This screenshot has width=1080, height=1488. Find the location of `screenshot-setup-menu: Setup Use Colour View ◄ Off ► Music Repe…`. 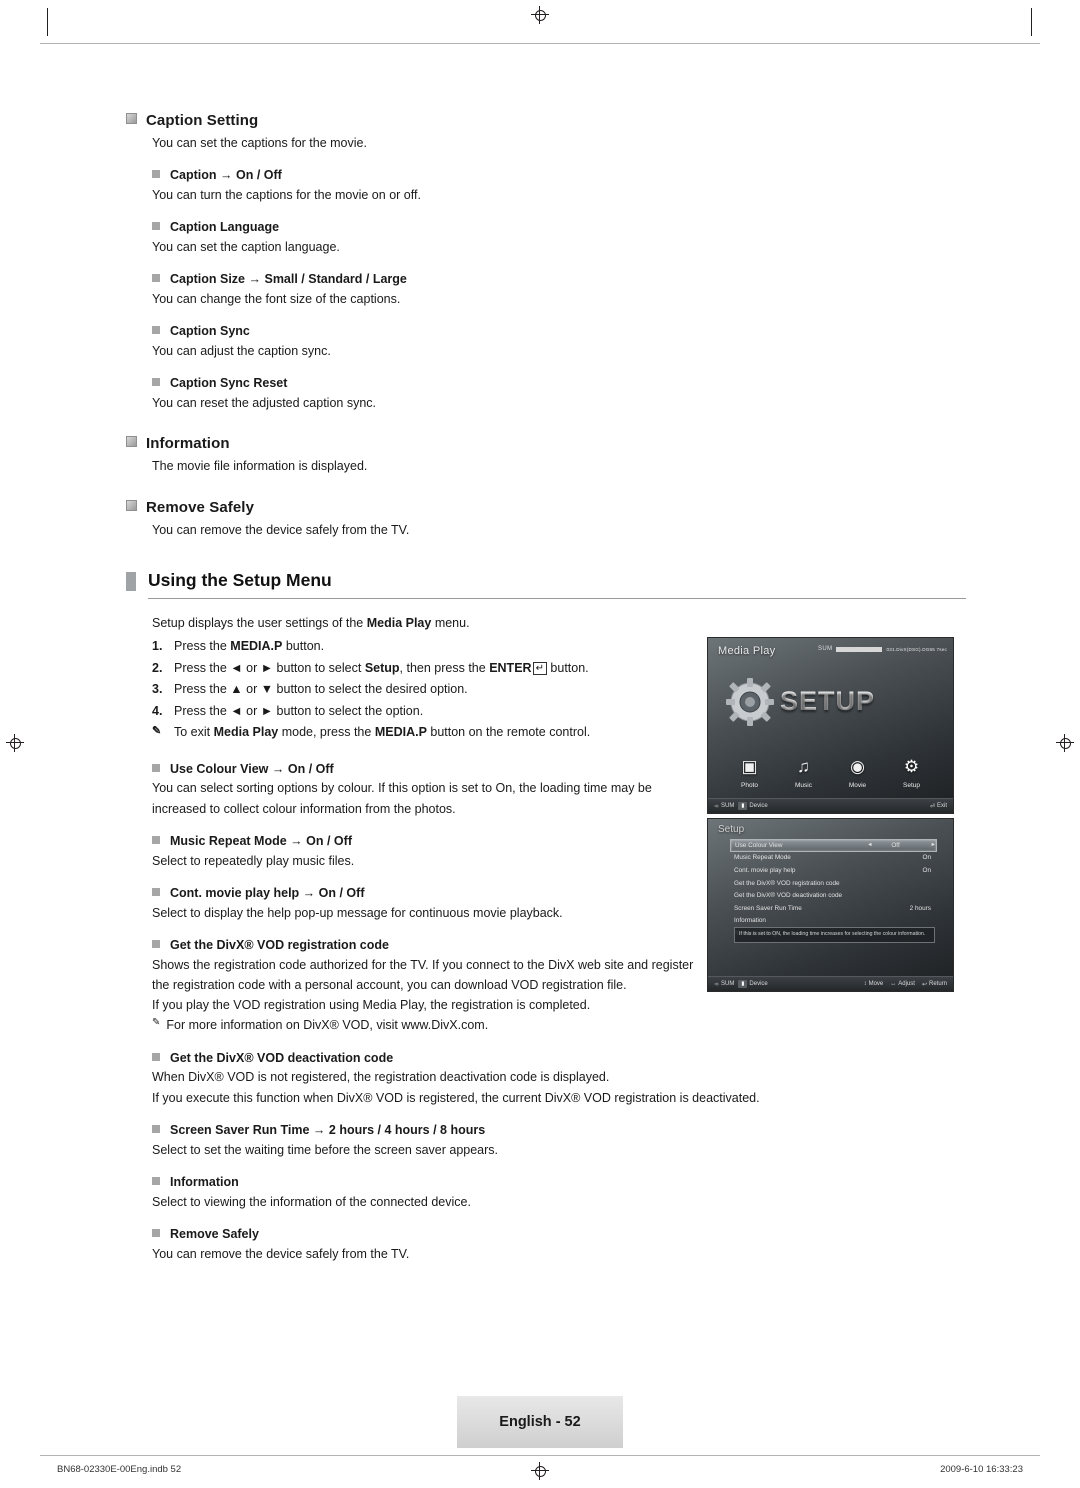

screenshot-setup-menu: Setup Use Colour View ◄ Off ► Music Repe… is located at coordinates (830, 905).